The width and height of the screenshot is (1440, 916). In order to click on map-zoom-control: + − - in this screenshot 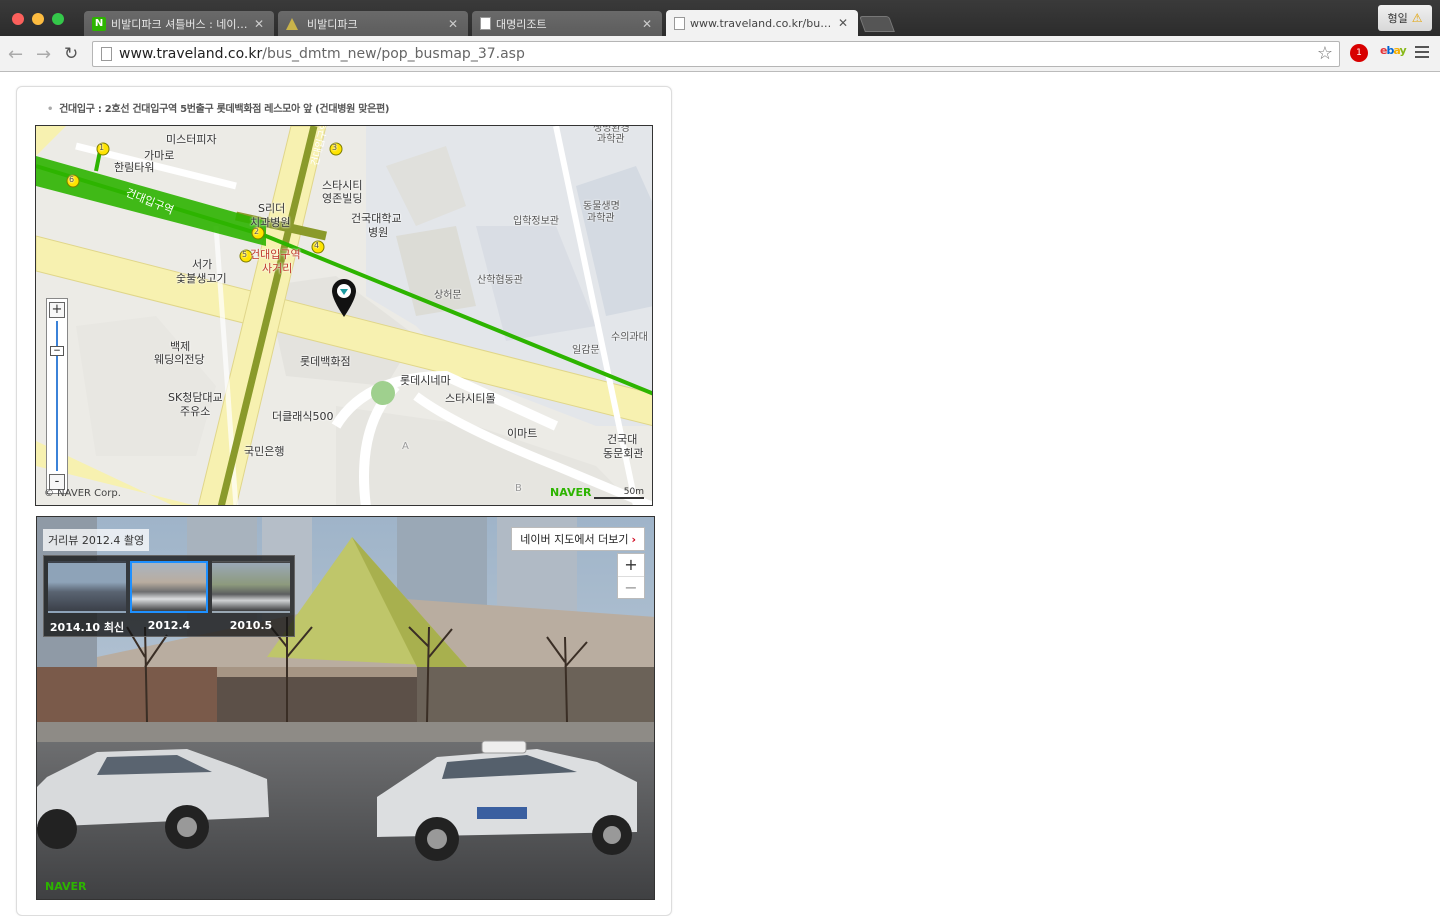, I will do `click(57, 396)`.